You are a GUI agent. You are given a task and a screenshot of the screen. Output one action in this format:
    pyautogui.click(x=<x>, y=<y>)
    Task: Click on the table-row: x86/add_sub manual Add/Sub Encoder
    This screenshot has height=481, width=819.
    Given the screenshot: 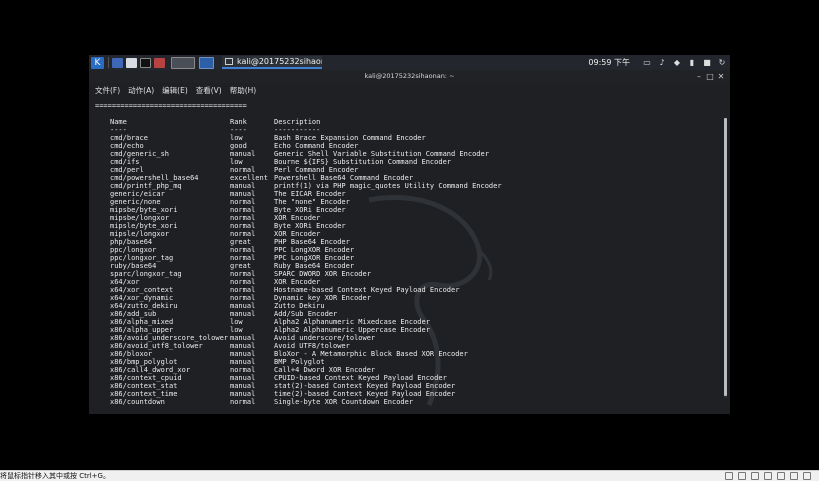 What is the action you would take?
    pyautogui.click(x=405, y=314)
    